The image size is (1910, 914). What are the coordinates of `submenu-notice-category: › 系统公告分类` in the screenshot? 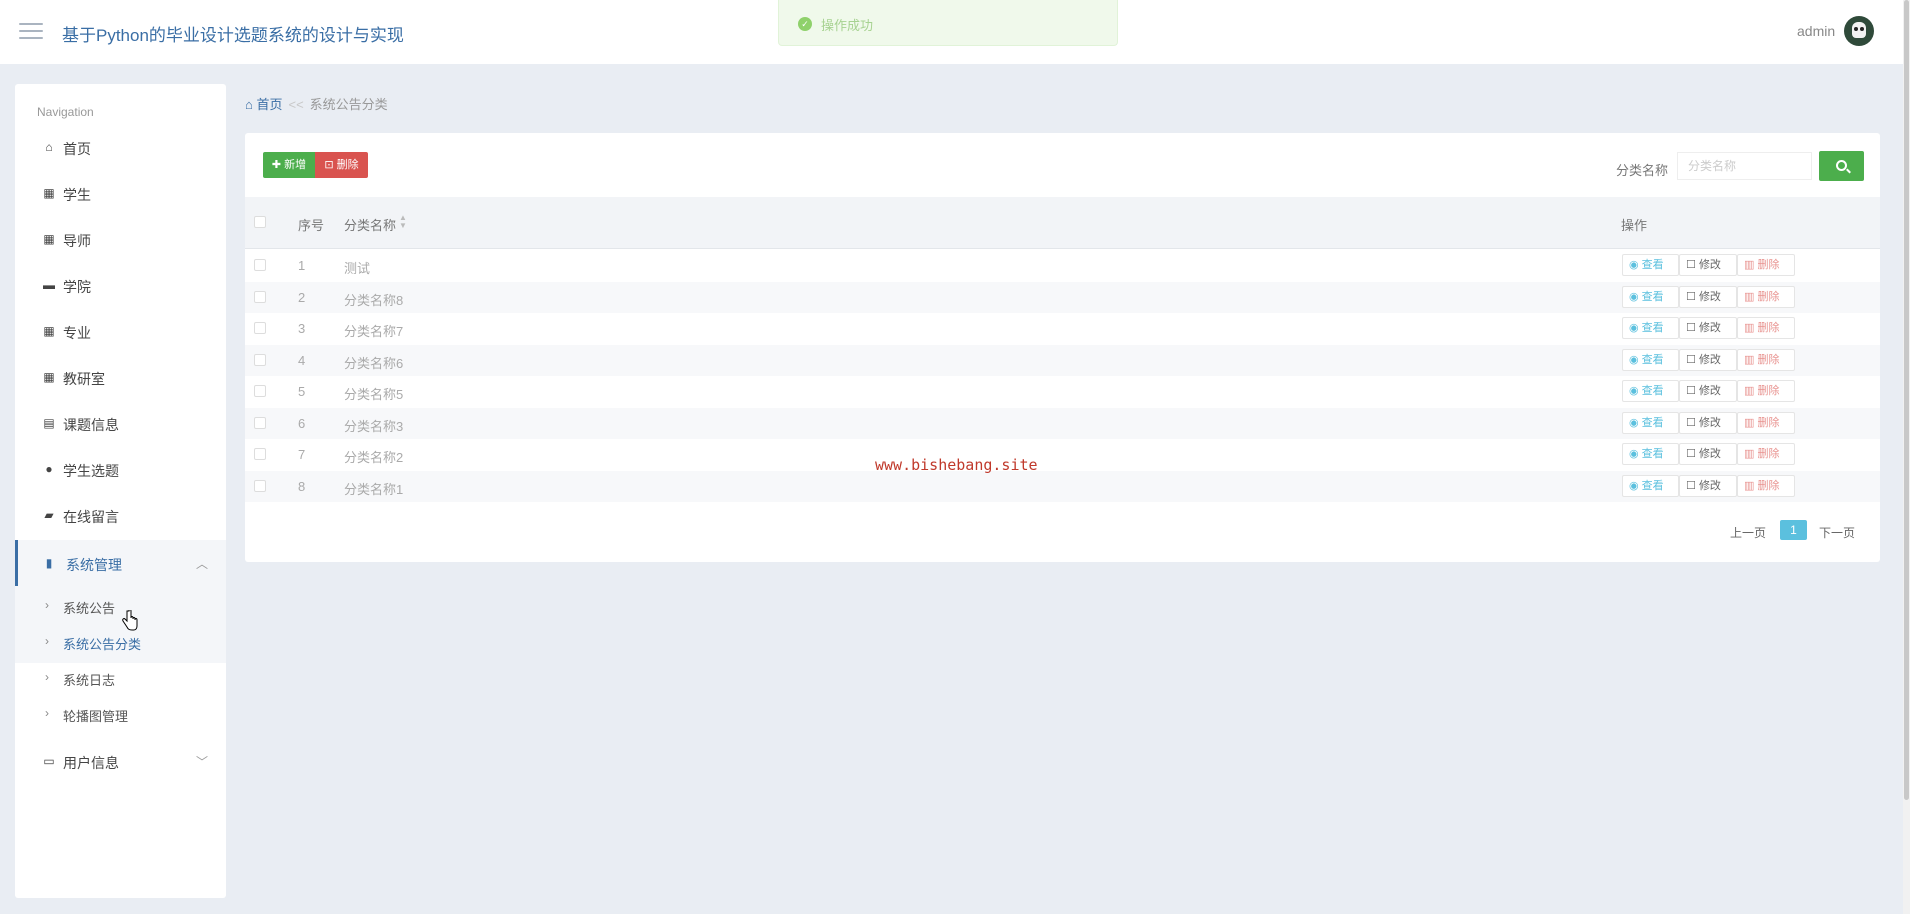 It's located at (120, 642).